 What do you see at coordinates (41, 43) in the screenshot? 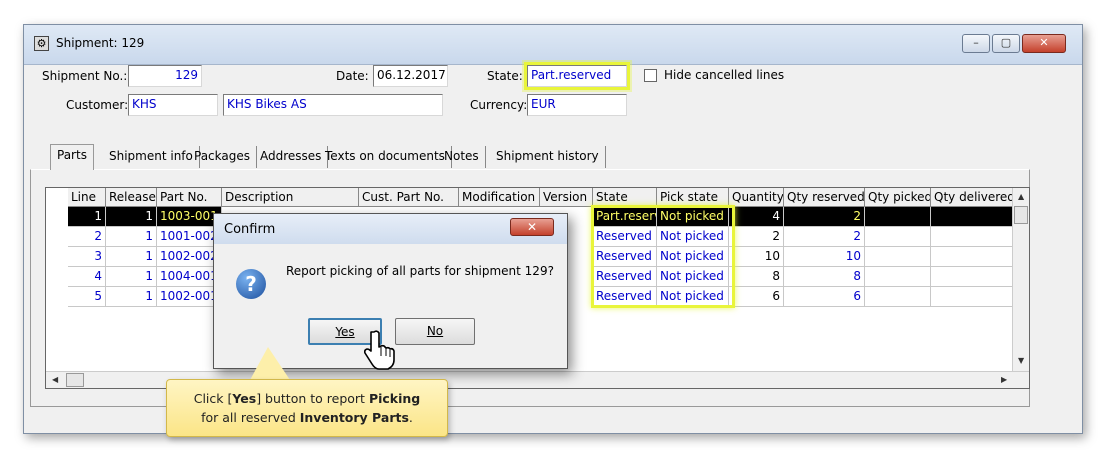
I see `app-icon: ⚙` at bounding box center [41, 43].